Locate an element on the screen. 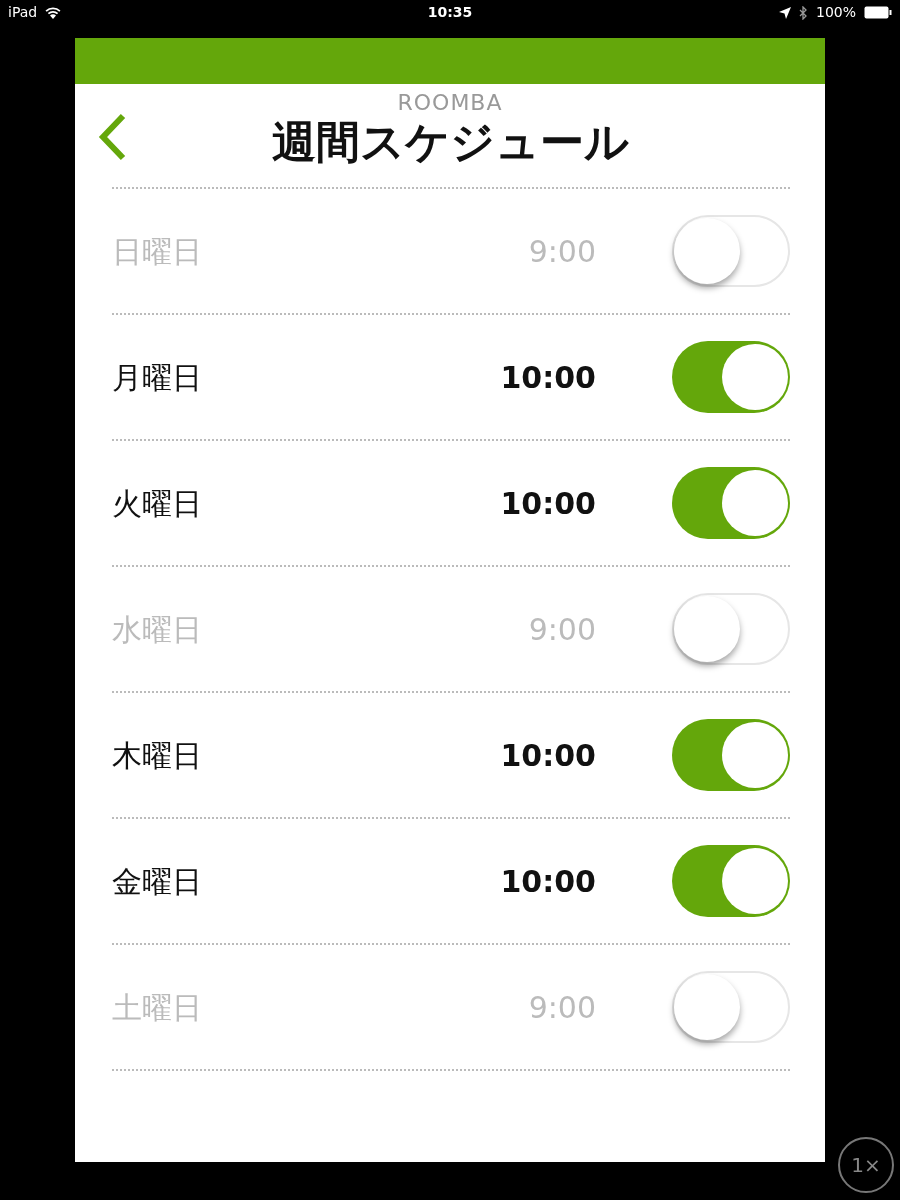 This screenshot has width=900, height=1200. page-title: 週間スケジュール is located at coordinates (450, 142).